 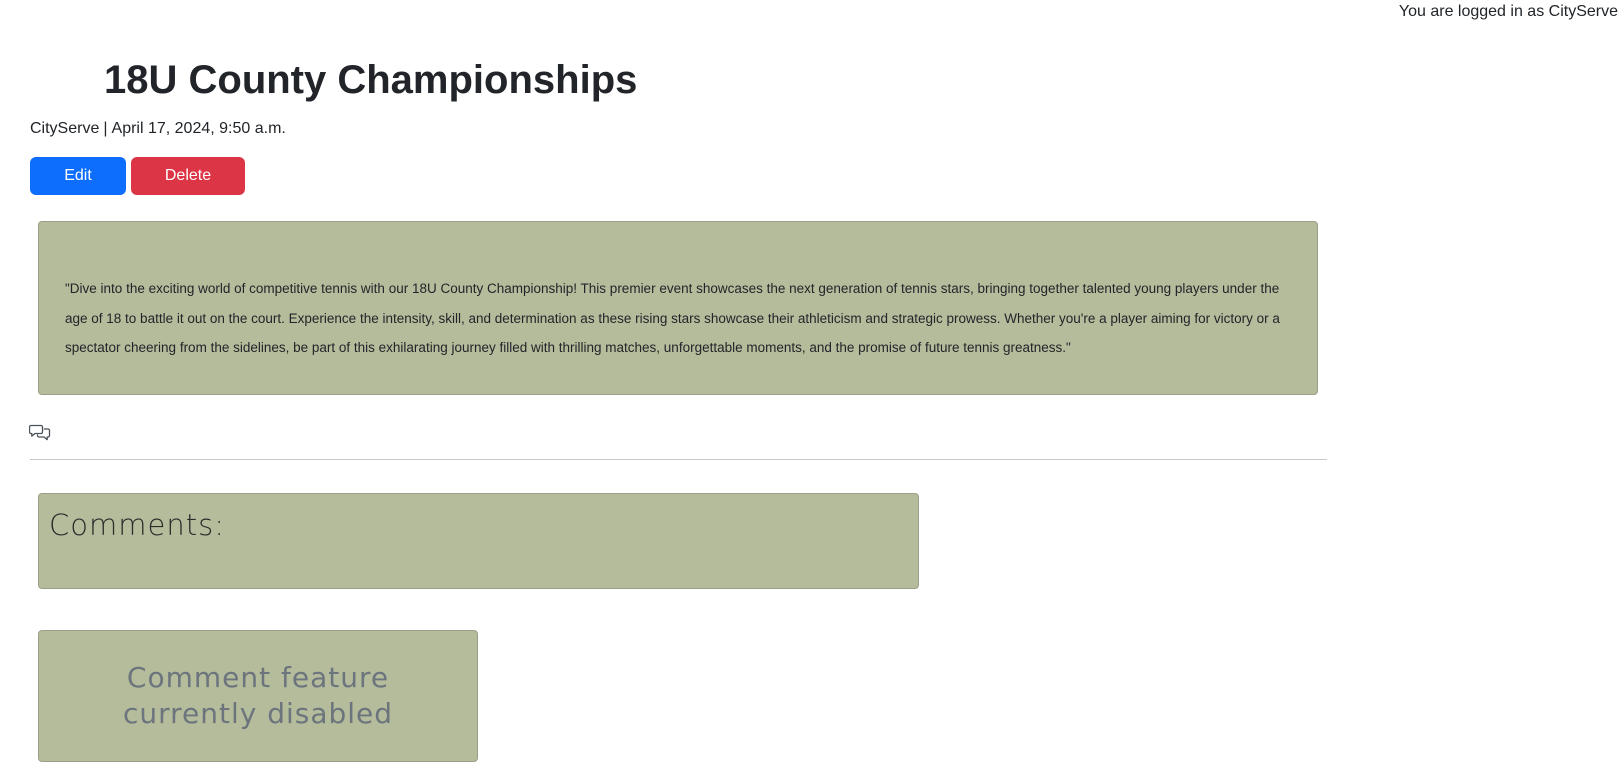 What do you see at coordinates (478, 541) in the screenshot?
I see `comments-panel: Comments:` at bounding box center [478, 541].